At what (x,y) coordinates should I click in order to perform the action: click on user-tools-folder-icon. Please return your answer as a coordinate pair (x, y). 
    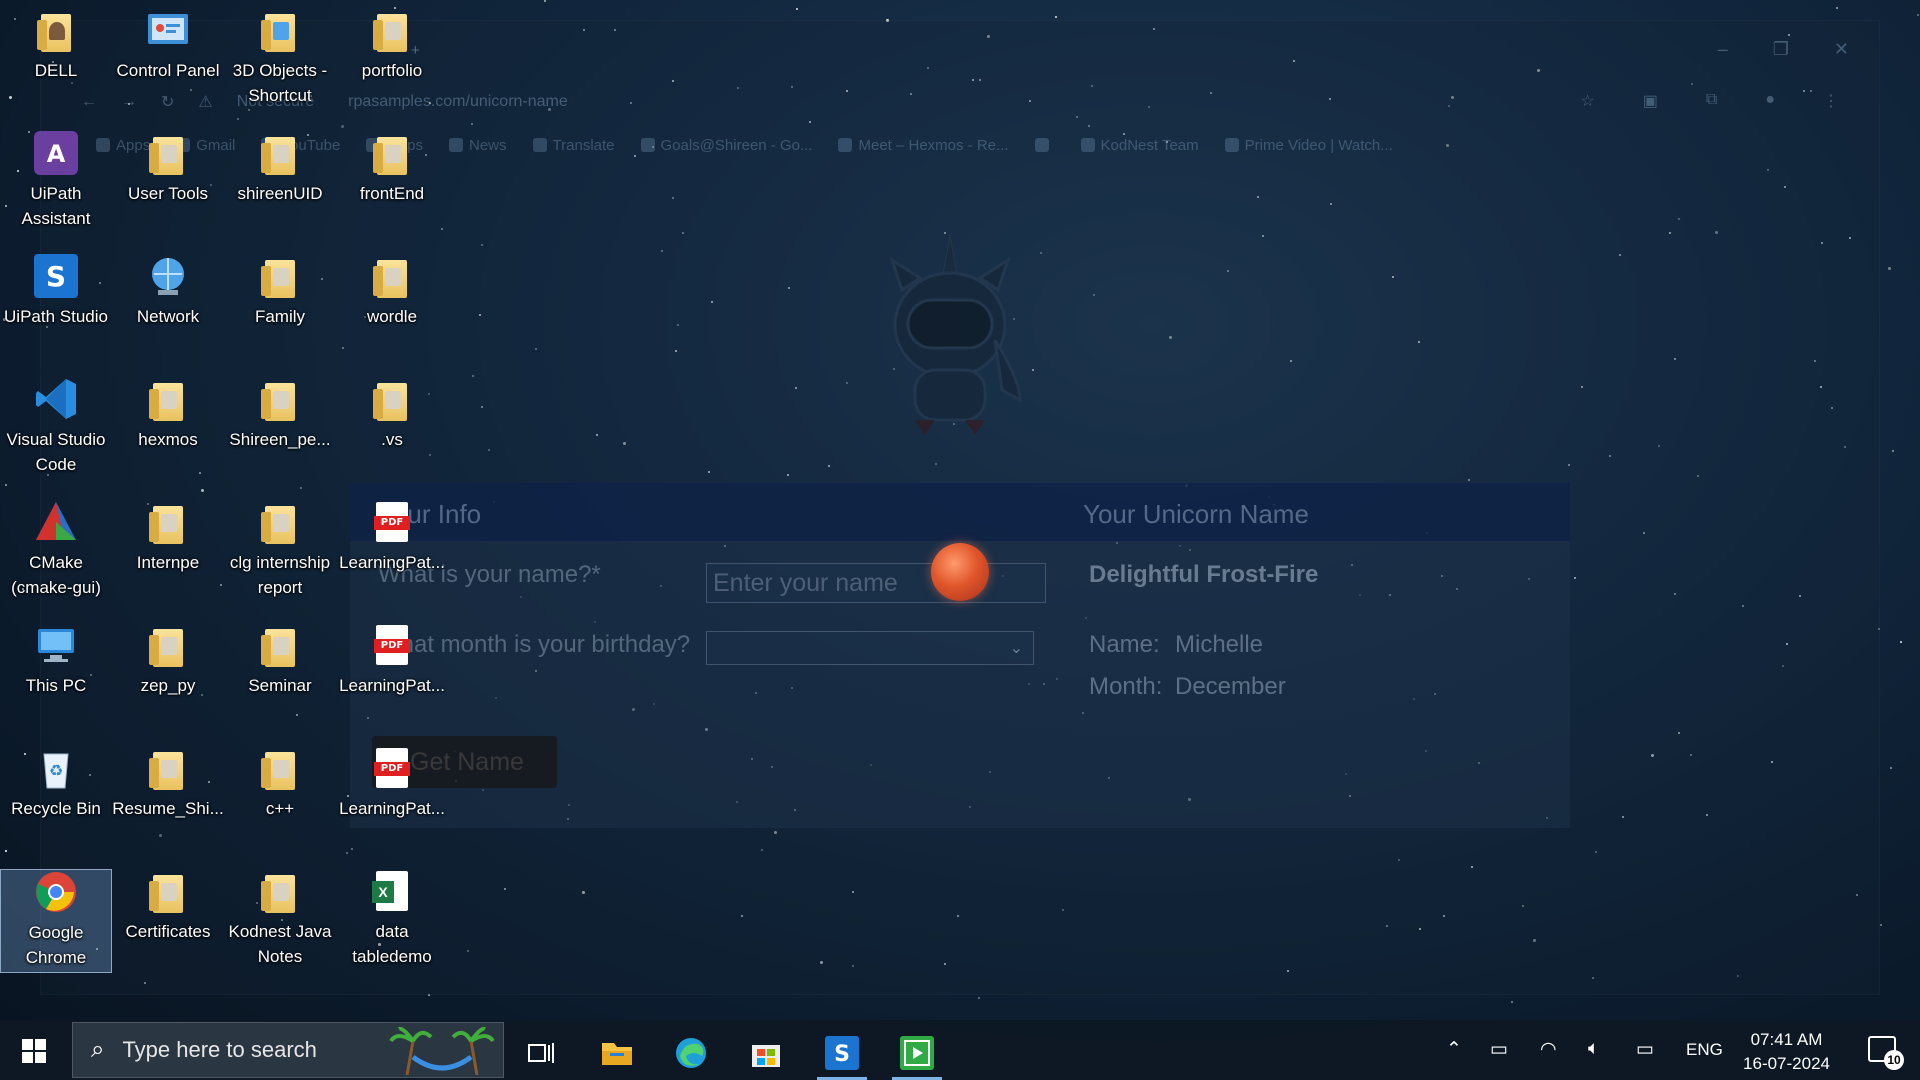
    Looking at the image, I should click on (168, 153).